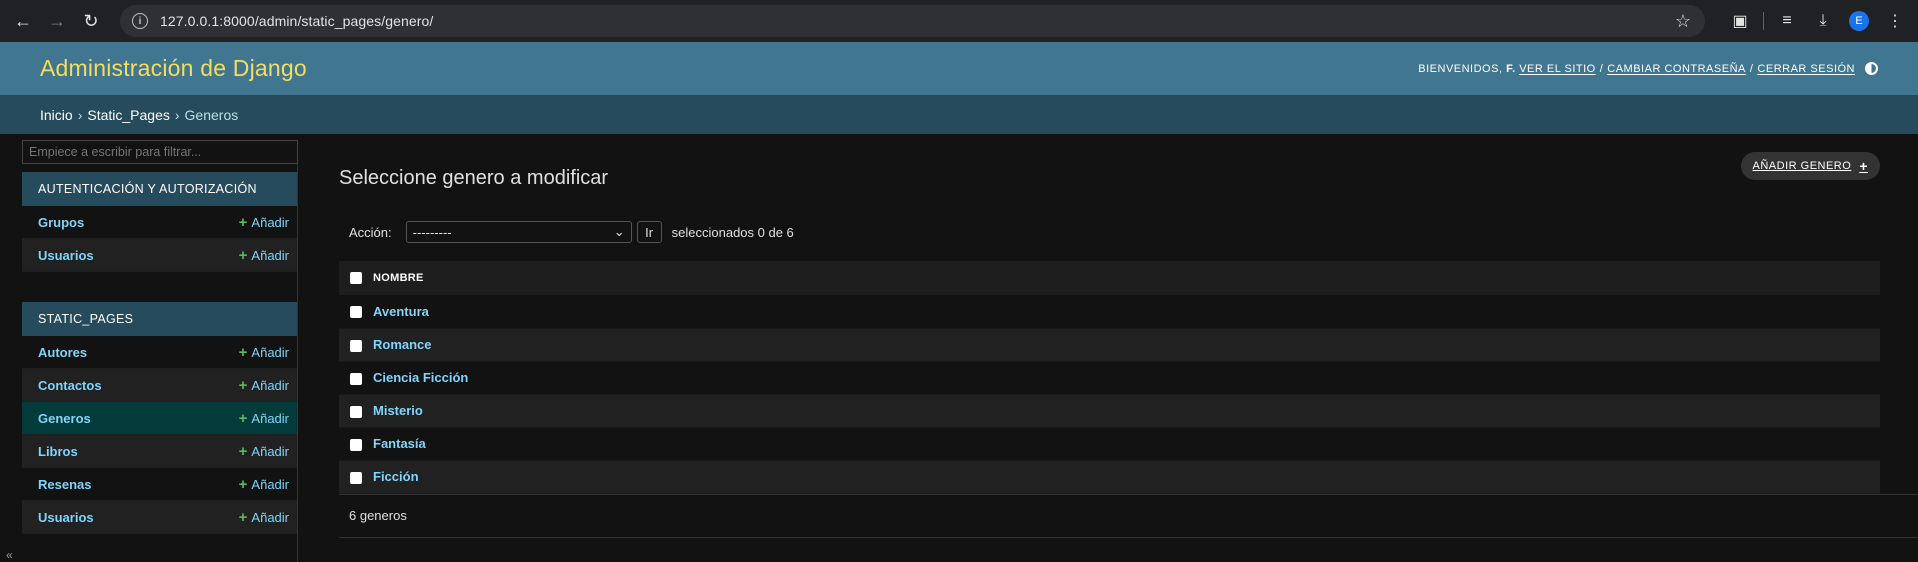 The width and height of the screenshot is (1918, 562). I want to click on sidebar-item-grupos: Grupos + Añadir, so click(159, 222).